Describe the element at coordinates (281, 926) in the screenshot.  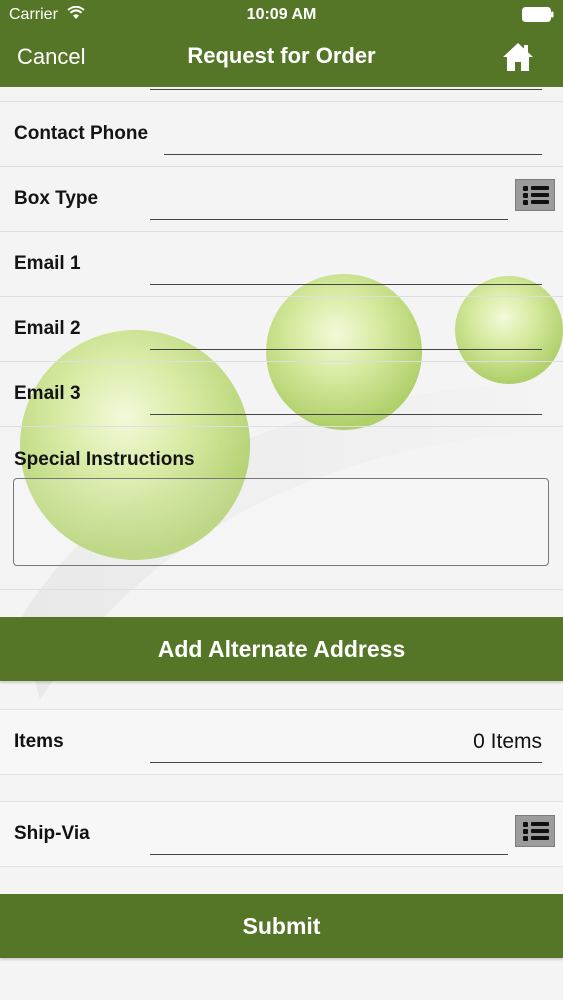
I see `submit-button: Submit` at that location.